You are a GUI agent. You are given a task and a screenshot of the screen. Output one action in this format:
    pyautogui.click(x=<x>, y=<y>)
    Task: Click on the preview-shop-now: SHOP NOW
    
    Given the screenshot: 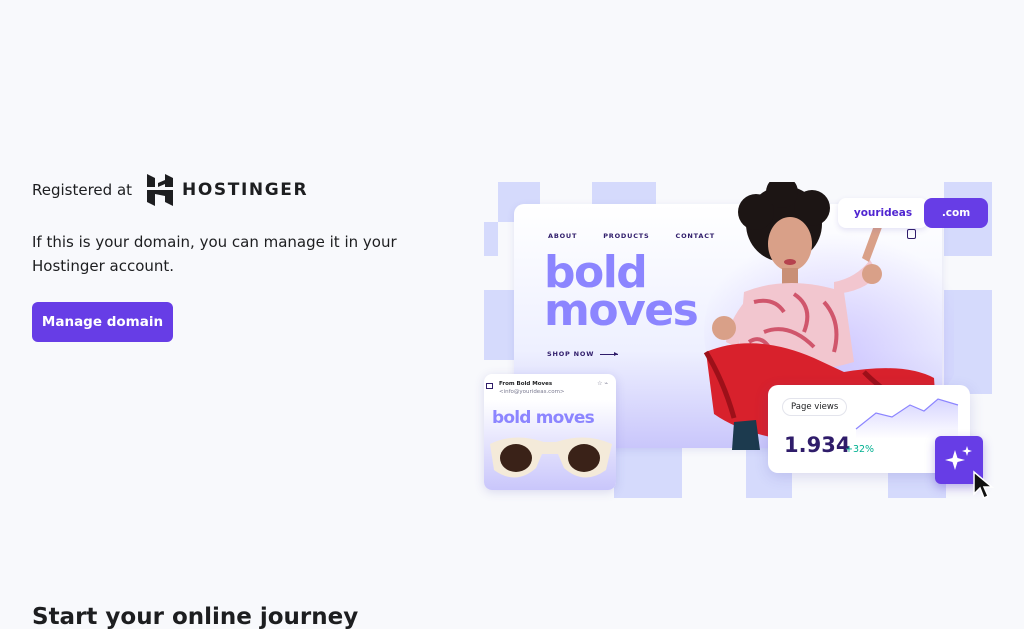 What is the action you would take?
    pyautogui.click(x=583, y=354)
    